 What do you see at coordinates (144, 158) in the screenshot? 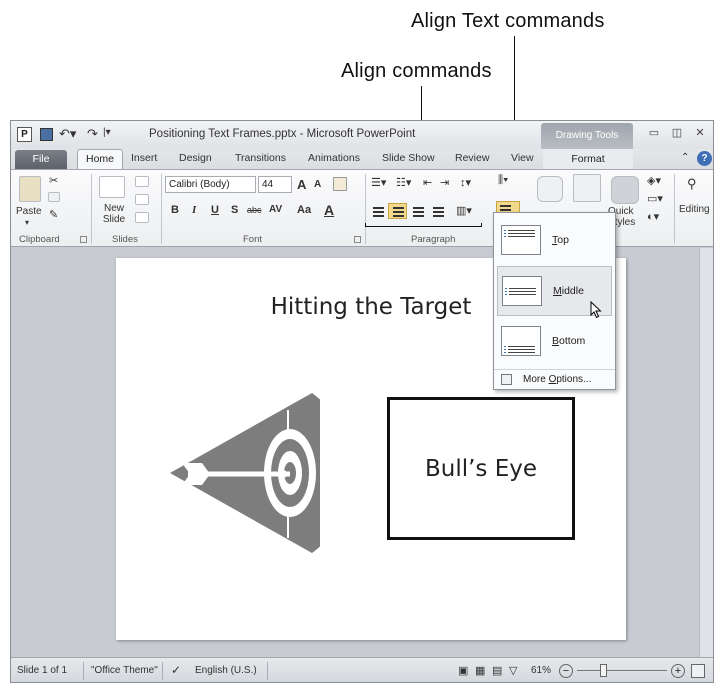
I see `tab-insert: Insert` at bounding box center [144, 158].